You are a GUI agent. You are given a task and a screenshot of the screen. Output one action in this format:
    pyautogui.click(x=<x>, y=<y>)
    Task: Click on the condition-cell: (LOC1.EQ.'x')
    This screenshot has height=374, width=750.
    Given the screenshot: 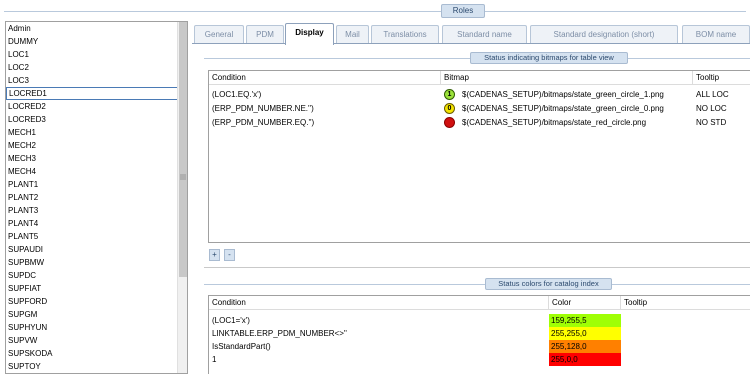 What is the action you would take?
    pyautogui.click(x=237, y=94)
    